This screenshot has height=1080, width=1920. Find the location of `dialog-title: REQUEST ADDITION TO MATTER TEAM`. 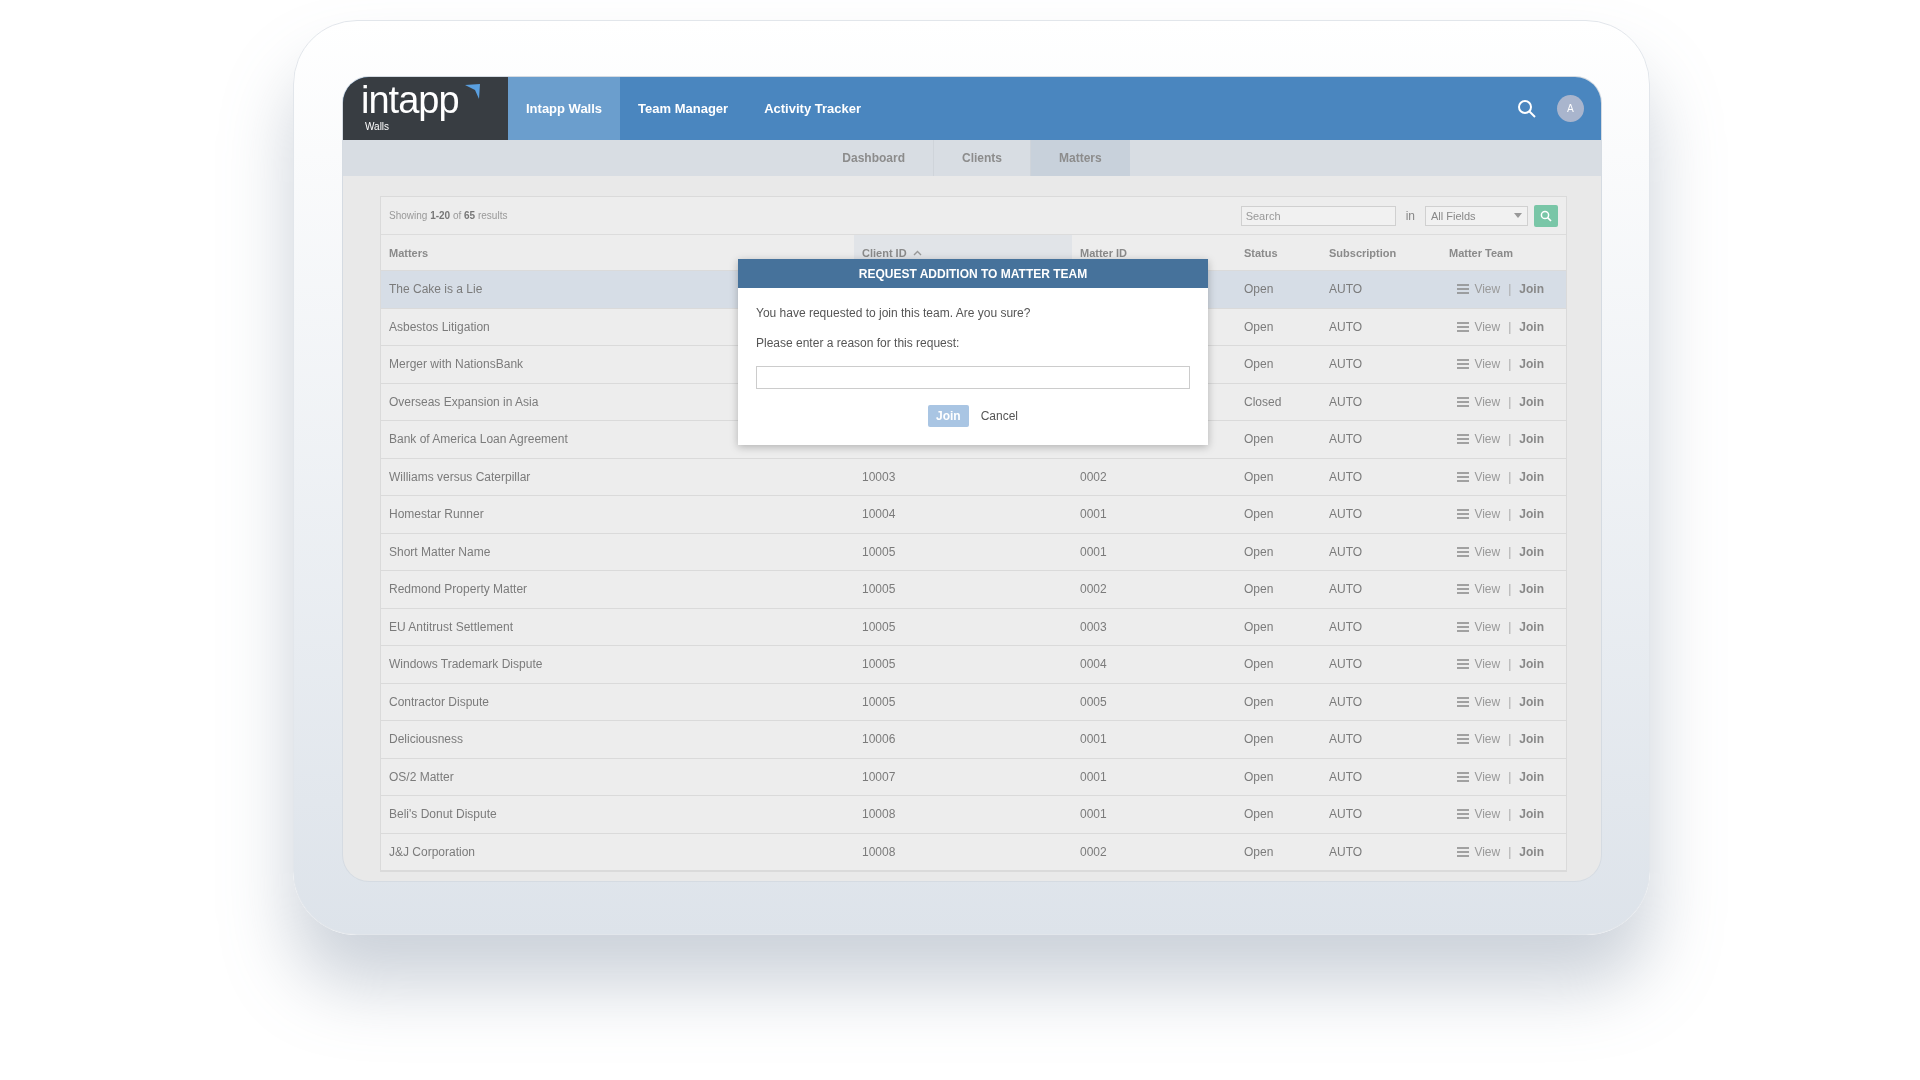

dialog-title: REQUEST ADDITION TO MATTER TEAM is located at coordinates (973, 273).